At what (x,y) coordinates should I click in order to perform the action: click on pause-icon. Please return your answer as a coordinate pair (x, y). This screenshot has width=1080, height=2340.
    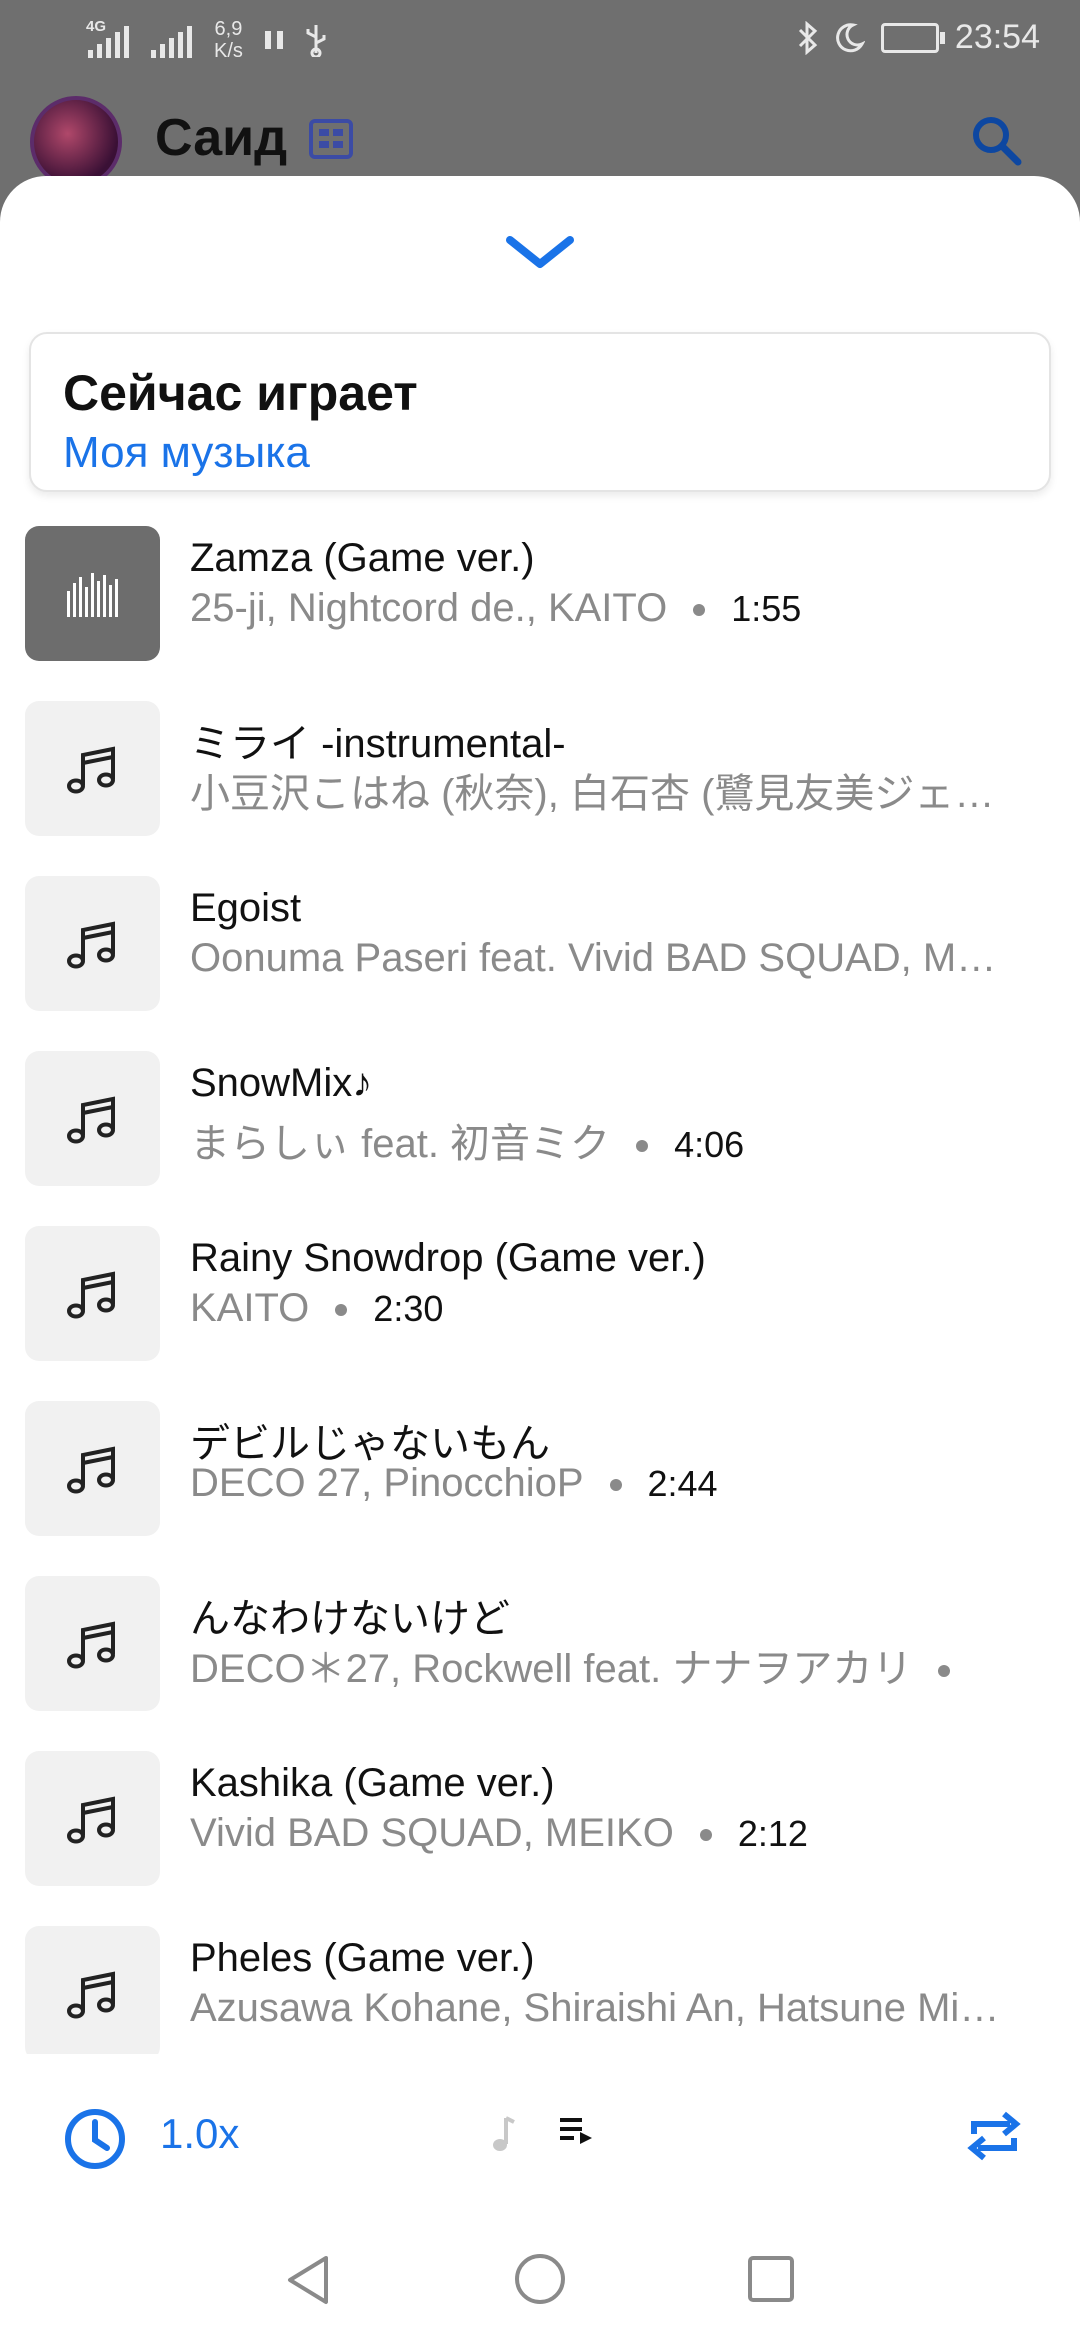
    Looking at the image, I should click on (273, 40).